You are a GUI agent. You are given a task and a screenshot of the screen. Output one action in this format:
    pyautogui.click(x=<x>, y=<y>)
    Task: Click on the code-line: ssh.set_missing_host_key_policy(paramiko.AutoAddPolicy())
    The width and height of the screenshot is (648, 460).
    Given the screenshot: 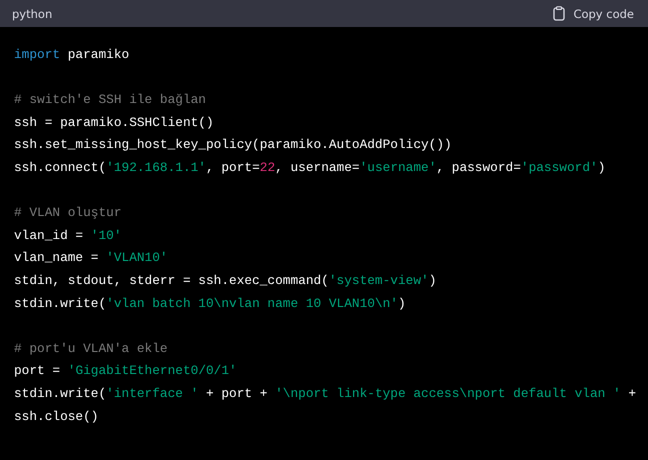 What is the action you would take?
    pyautogui.click(x=233, y=145)
    